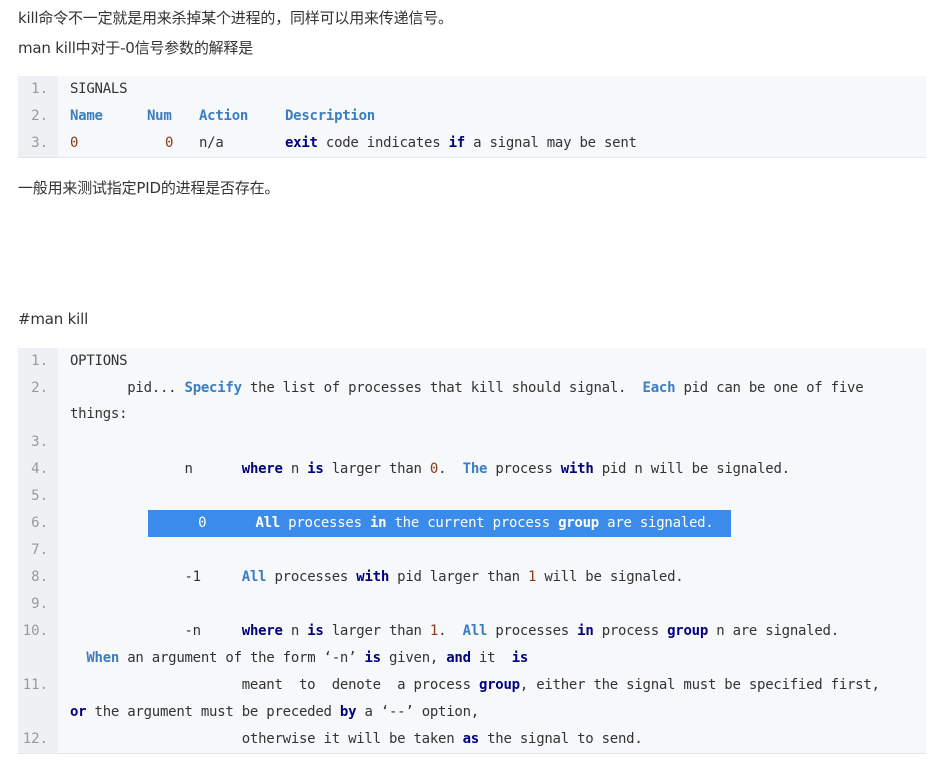 This screenshot has height=768, width=946. Describe the element at coordinates (99, 414) in the screenshot. I see `code-line: things:` at that location.